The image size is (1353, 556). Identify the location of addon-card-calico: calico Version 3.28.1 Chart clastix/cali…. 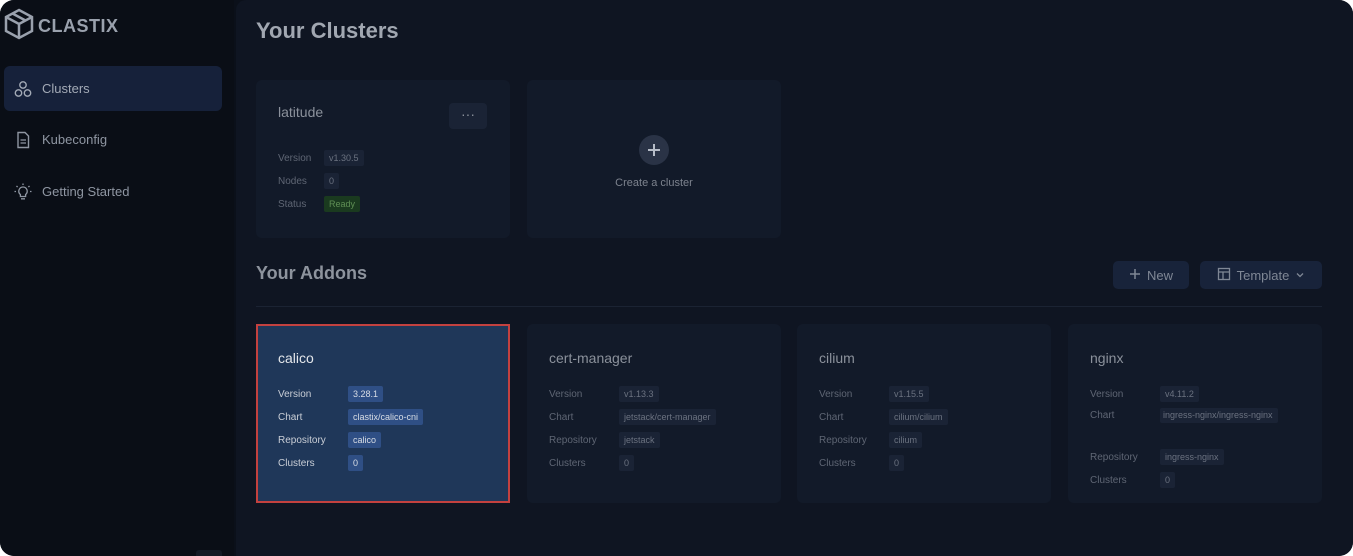
(383, 413).